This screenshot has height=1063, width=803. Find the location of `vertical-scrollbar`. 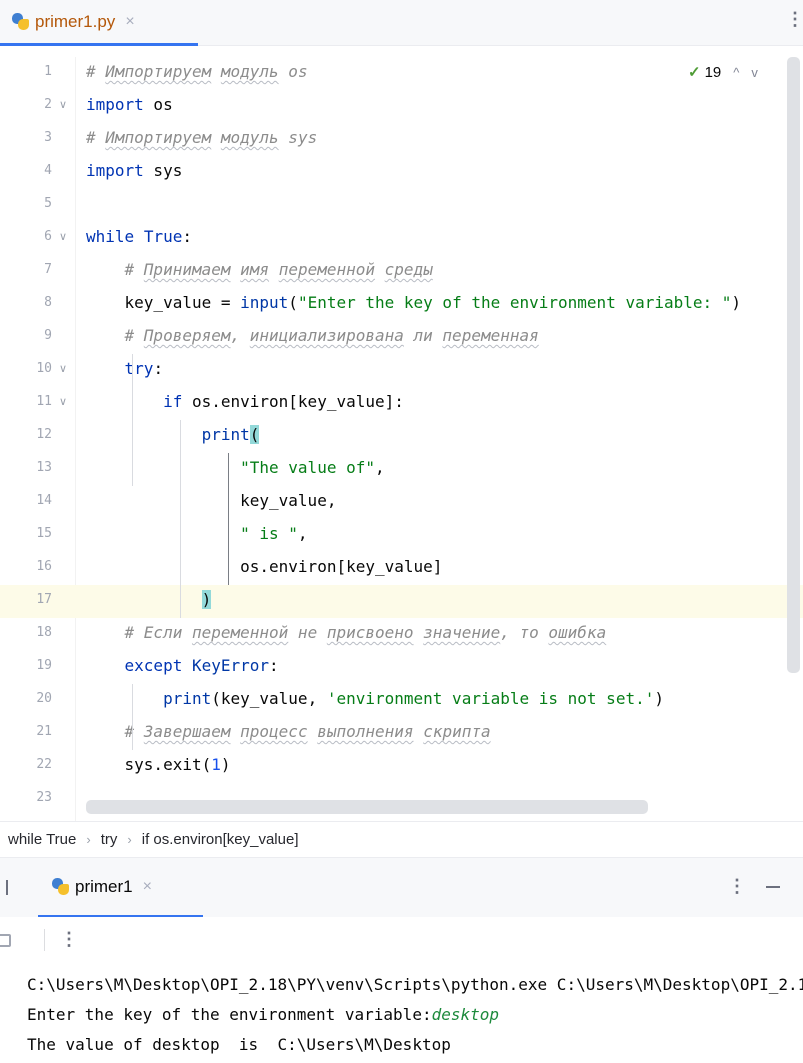

vertical-scrollbar is located at coordinates (793, 365).